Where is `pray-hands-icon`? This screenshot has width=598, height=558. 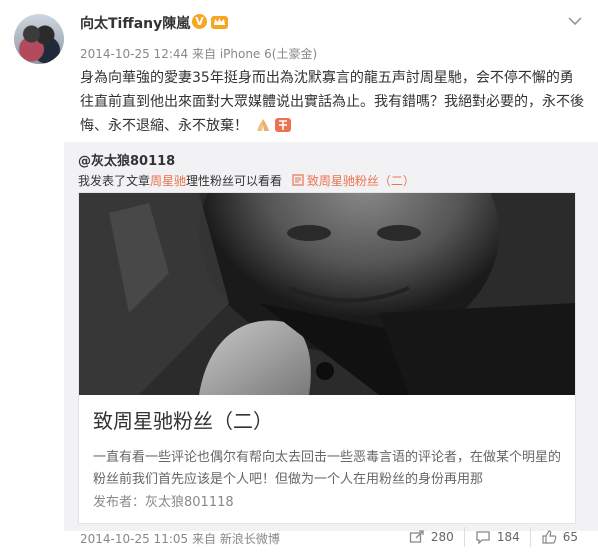
pray-hands-icon is located at coordinates (263, 125).